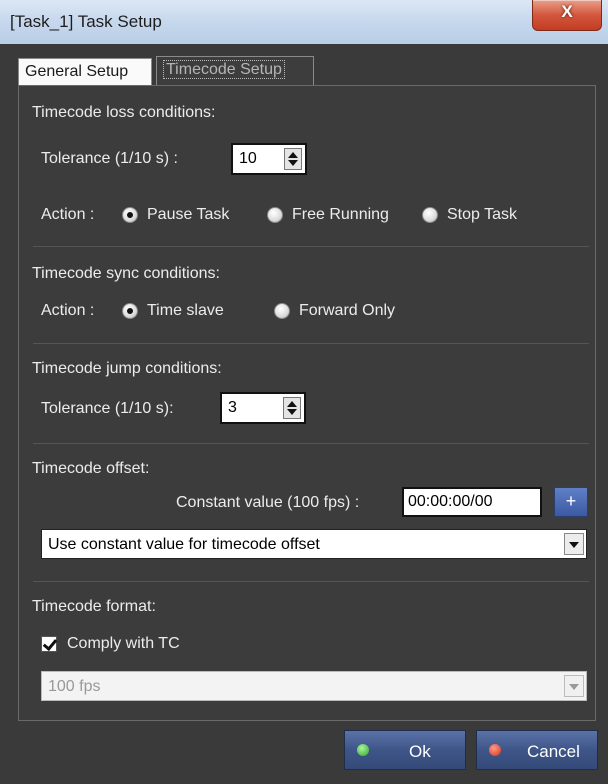  Describe the element at coordinates (340, 215) in the screenshot. I see `radio-free-running-label: Free Running` at that location.